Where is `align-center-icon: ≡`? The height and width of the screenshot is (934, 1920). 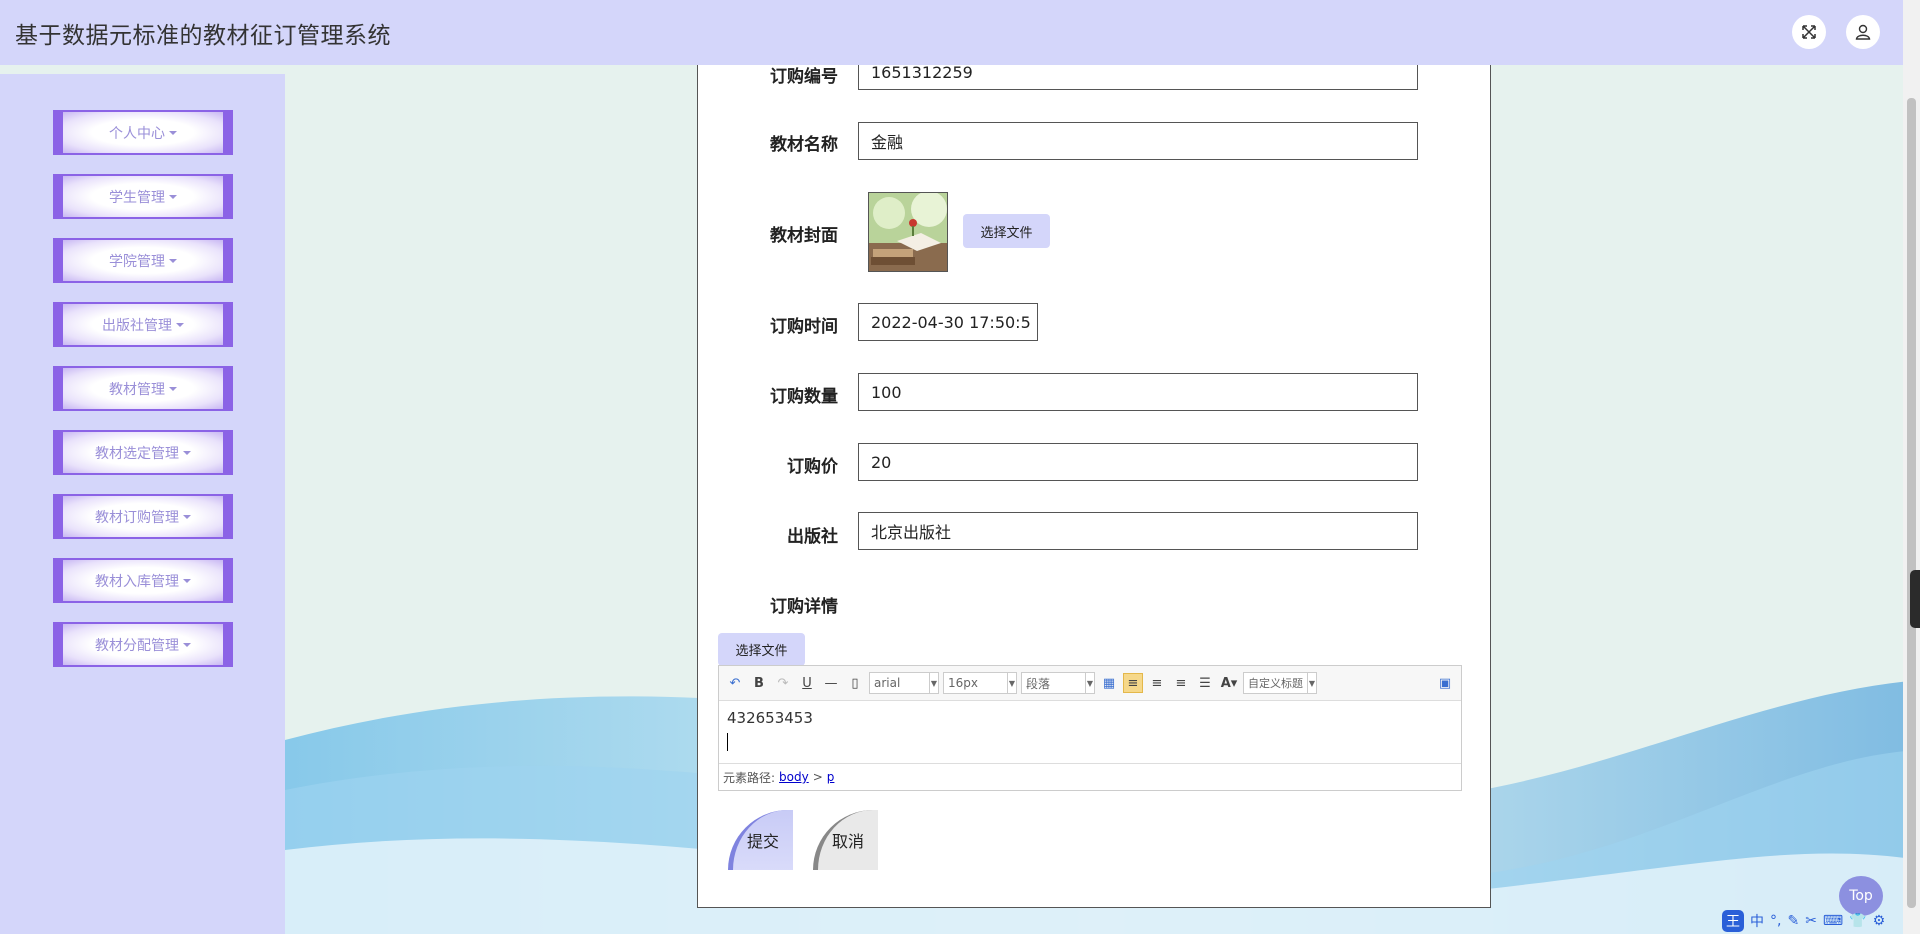 align-center-icon: ≡ is located at coordinates (1181, 683).